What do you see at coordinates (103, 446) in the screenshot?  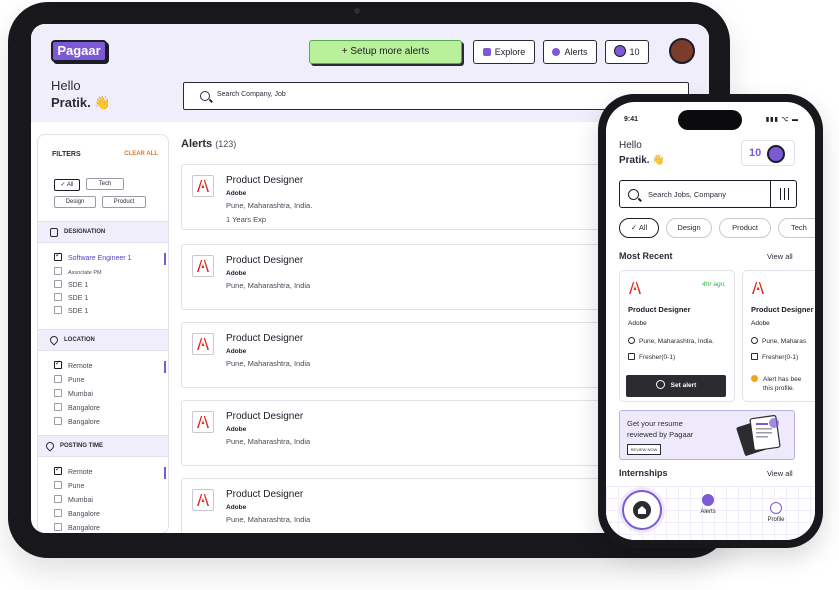 I see `posting-time-section-header: POSTING TIME` at bounding box center [103, 446].